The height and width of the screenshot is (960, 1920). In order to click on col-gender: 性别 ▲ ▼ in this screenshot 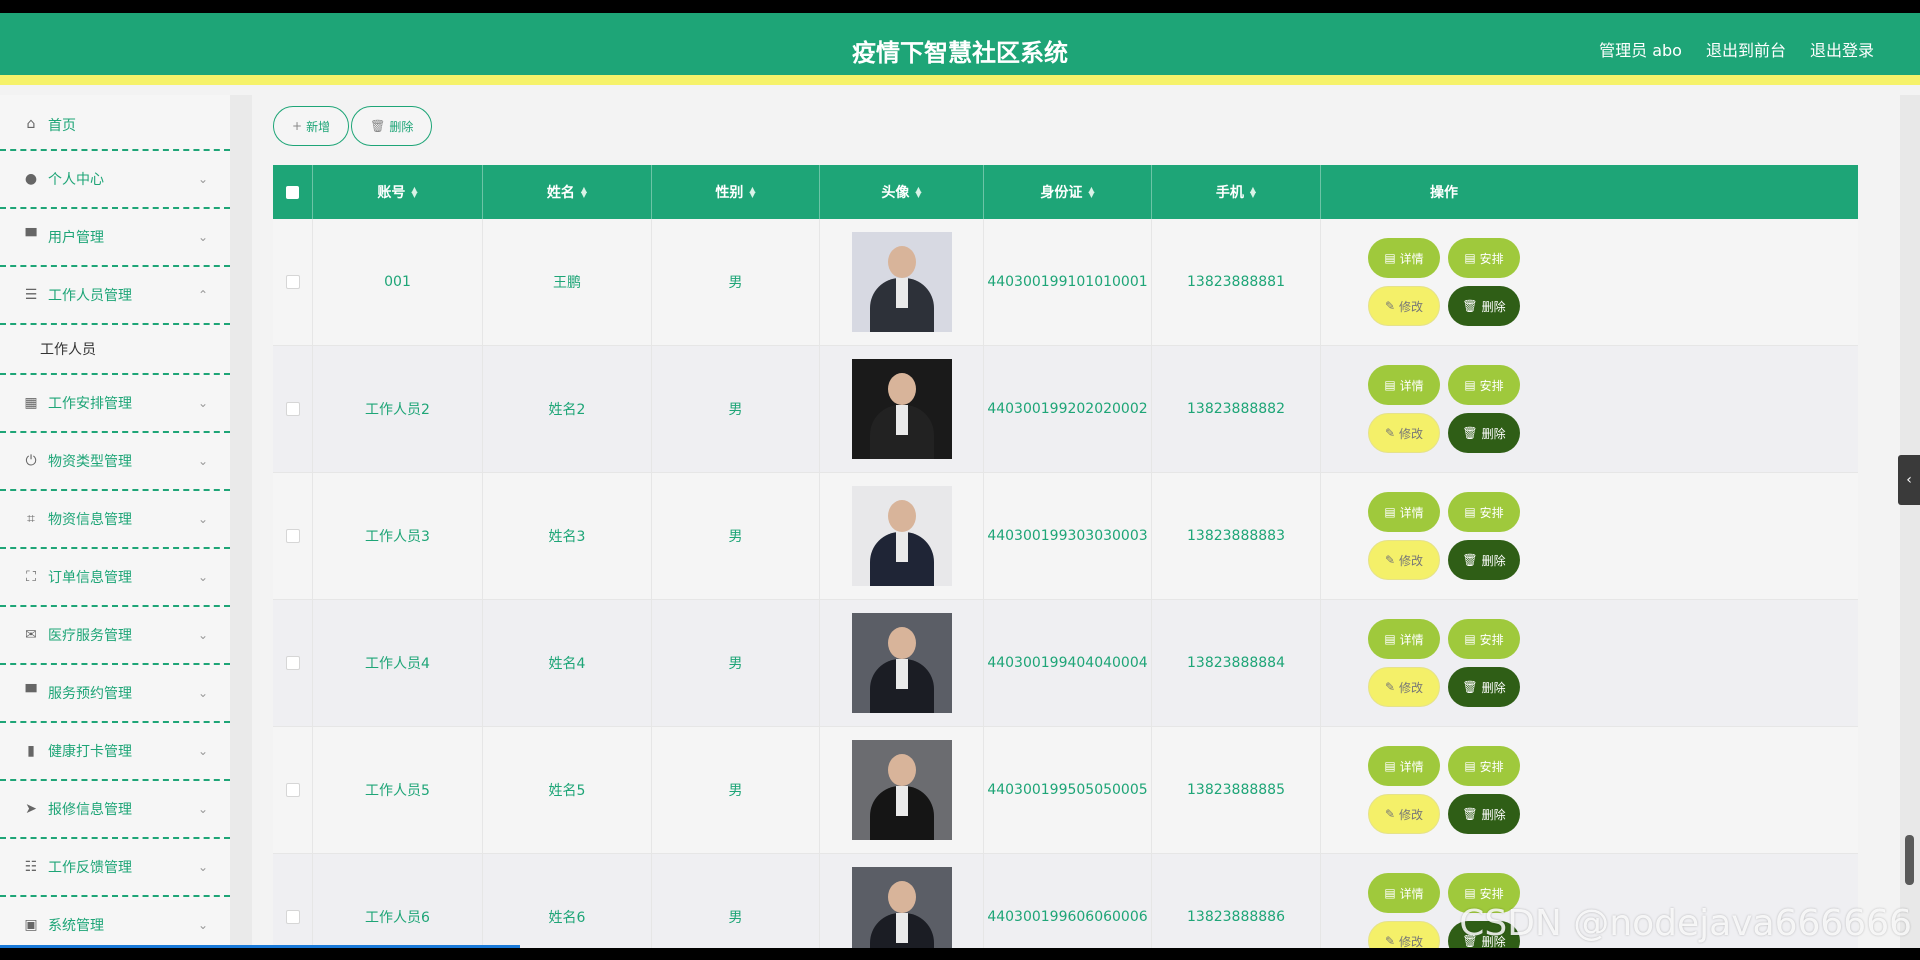, I will do `click(736, 192)`.